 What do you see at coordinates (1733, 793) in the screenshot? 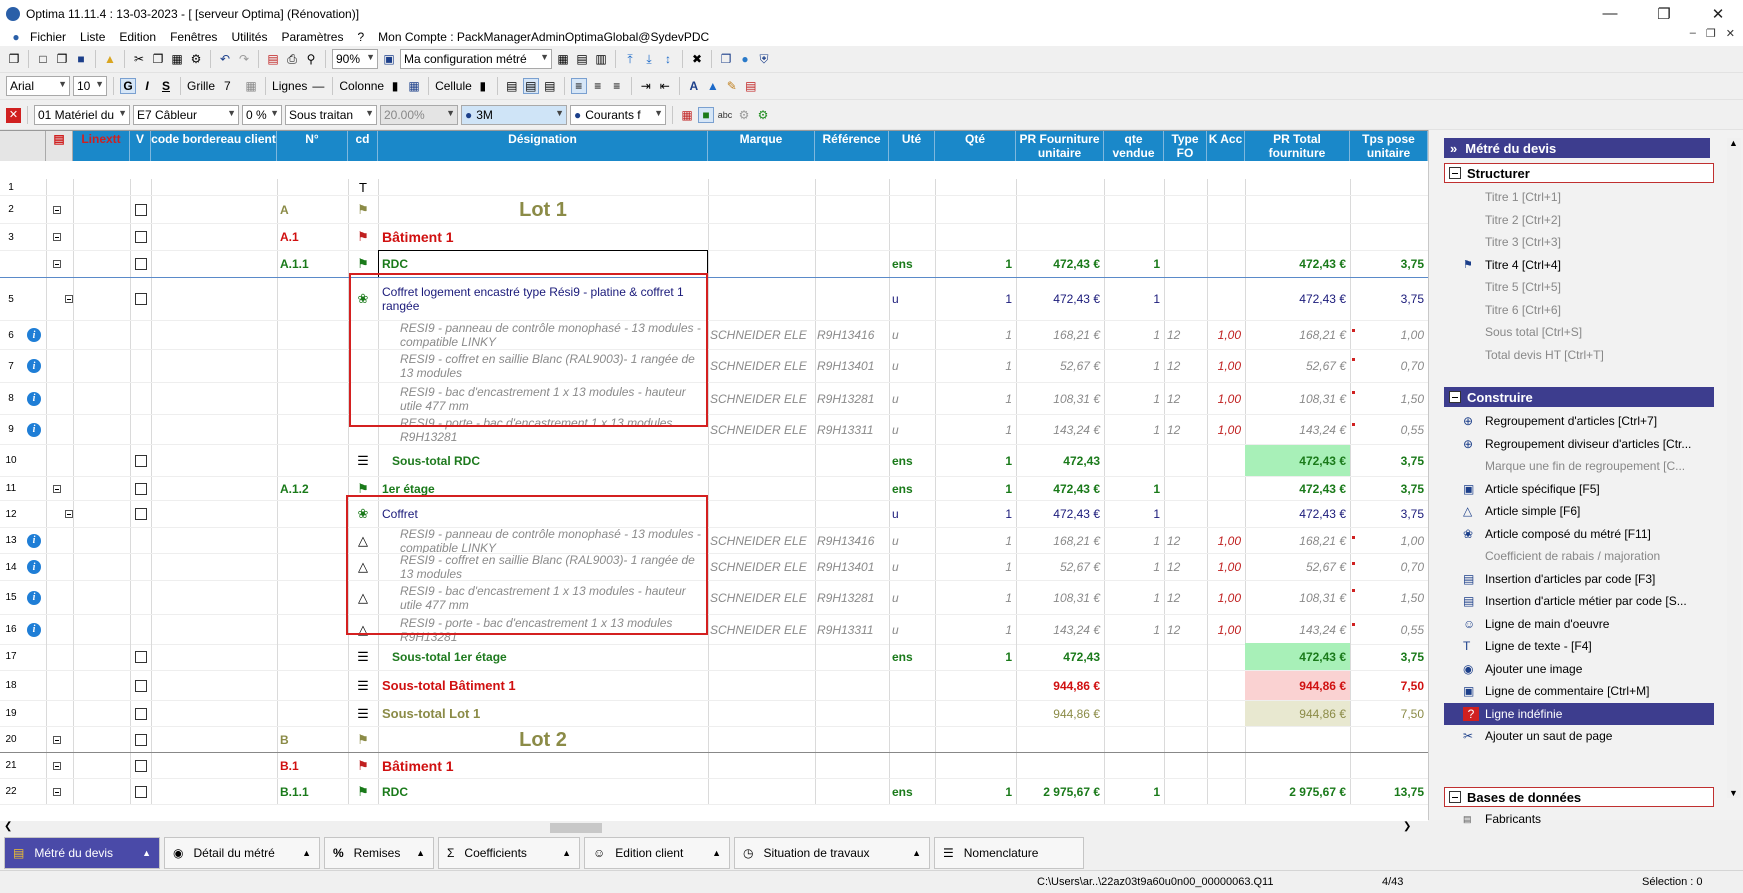
I see `panel-scroll-down-icon: ▼` at bounding box center [1733, 793].